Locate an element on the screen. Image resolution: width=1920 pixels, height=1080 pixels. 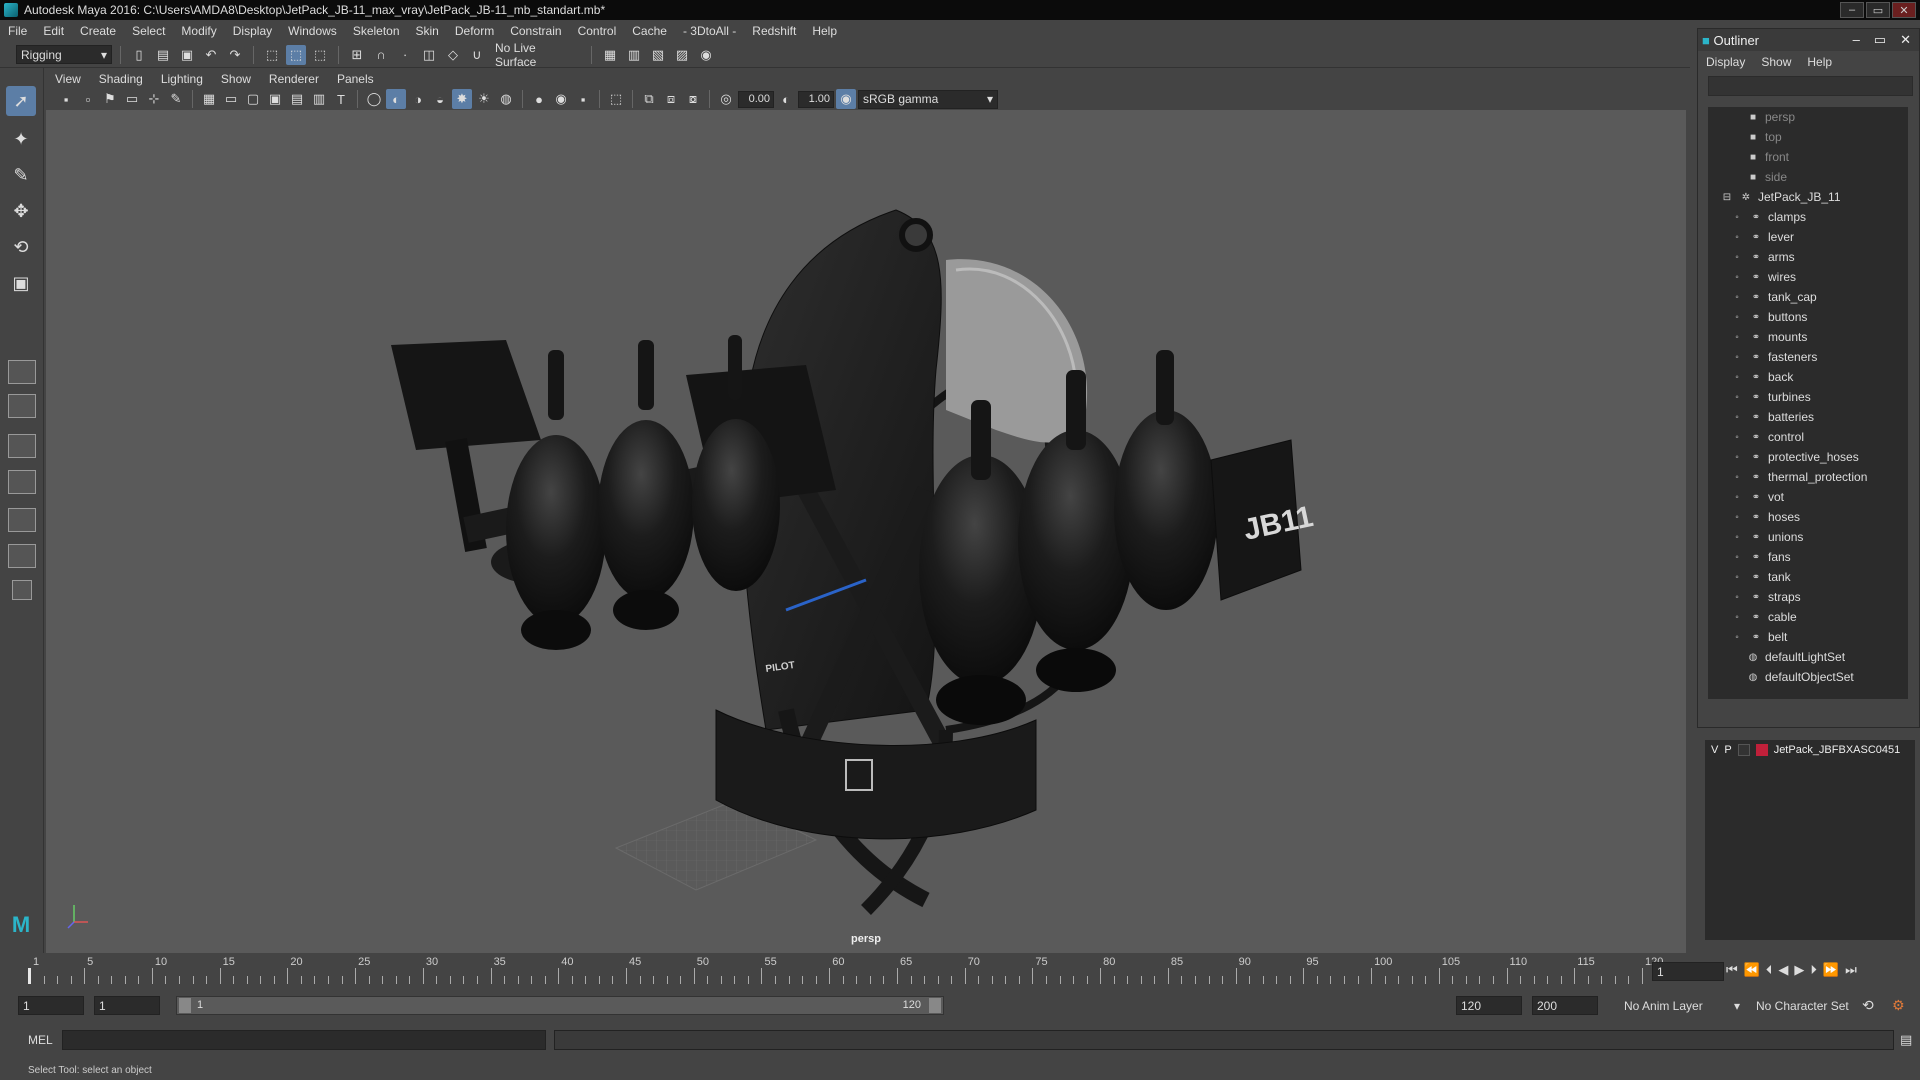
outliner-item: ◦ ⚭ hoses is located at coordinates (1808, 517).